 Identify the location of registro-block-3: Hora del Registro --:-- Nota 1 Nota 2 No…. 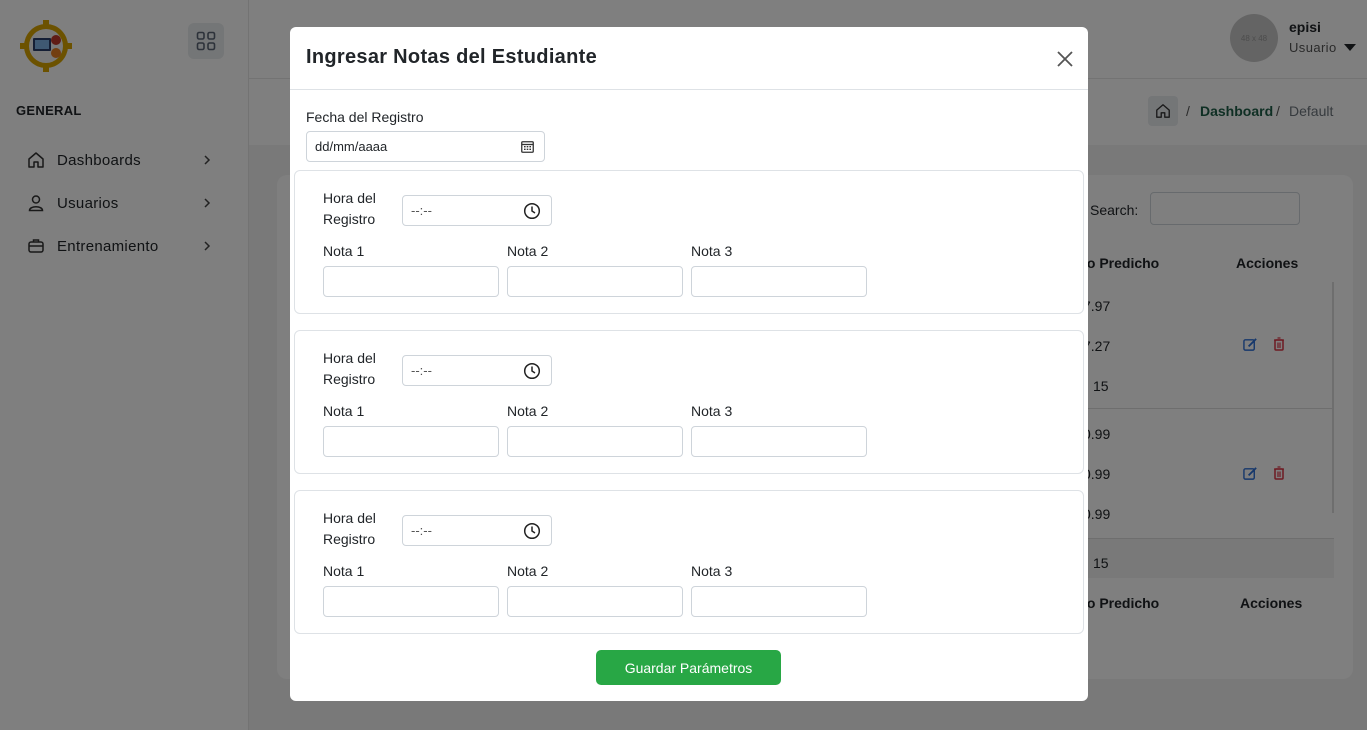
(689, 562).